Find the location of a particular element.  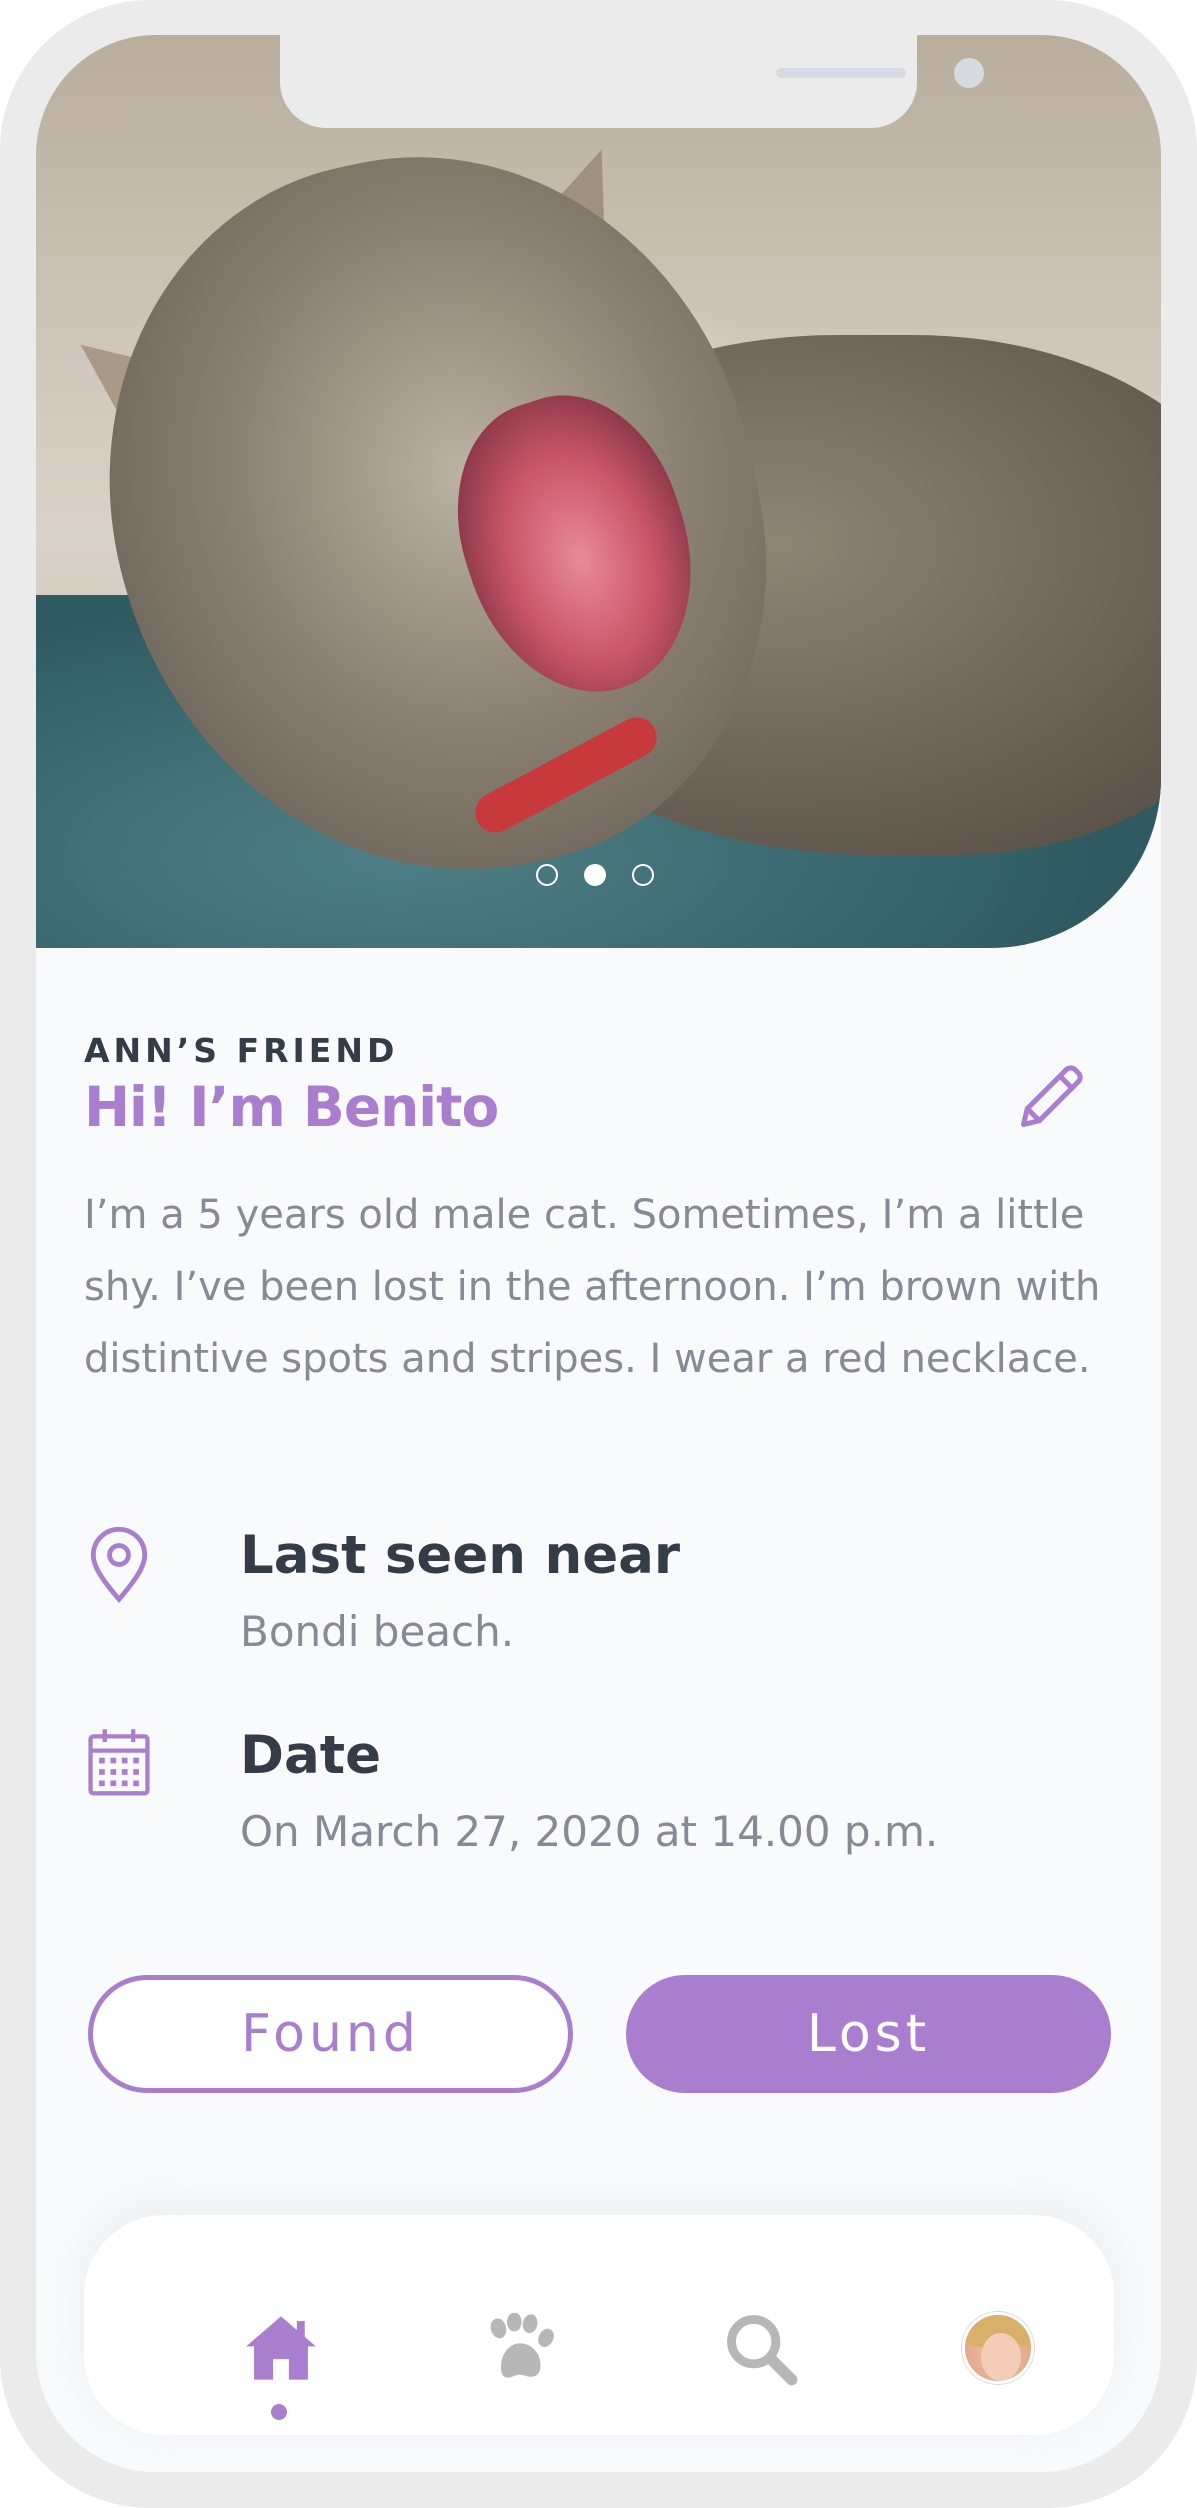

location-pin-icon is located at coordinates (119, 1565).